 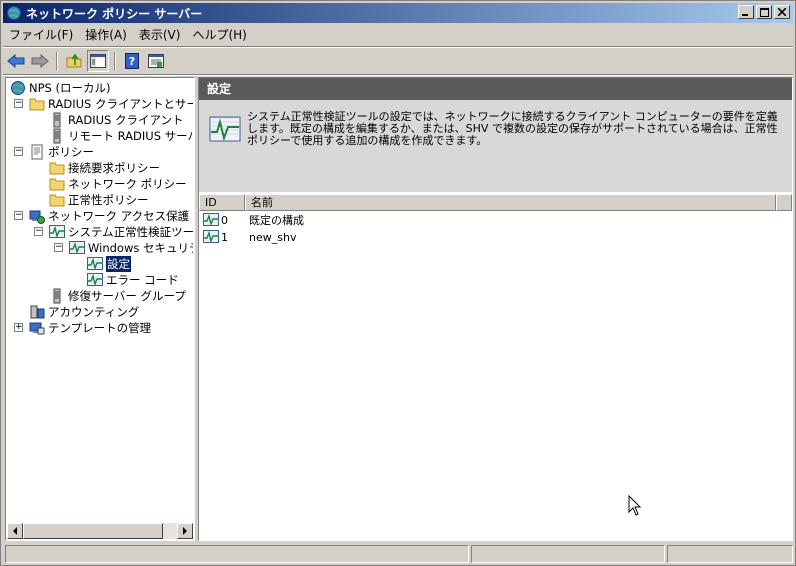 I want to click on tree-item-error-codes: エラー コード, so click(x=133, y=280).